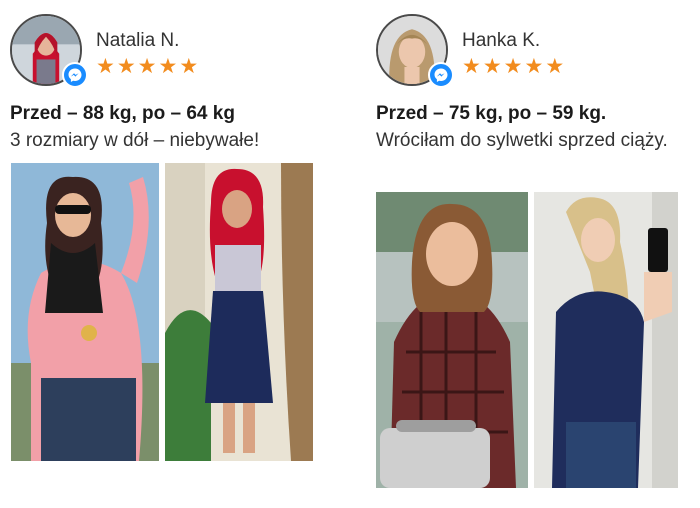  I want to click on reviewer-info: Hanka K. ★ ★ ★ ★ ★, so click(513, 53).